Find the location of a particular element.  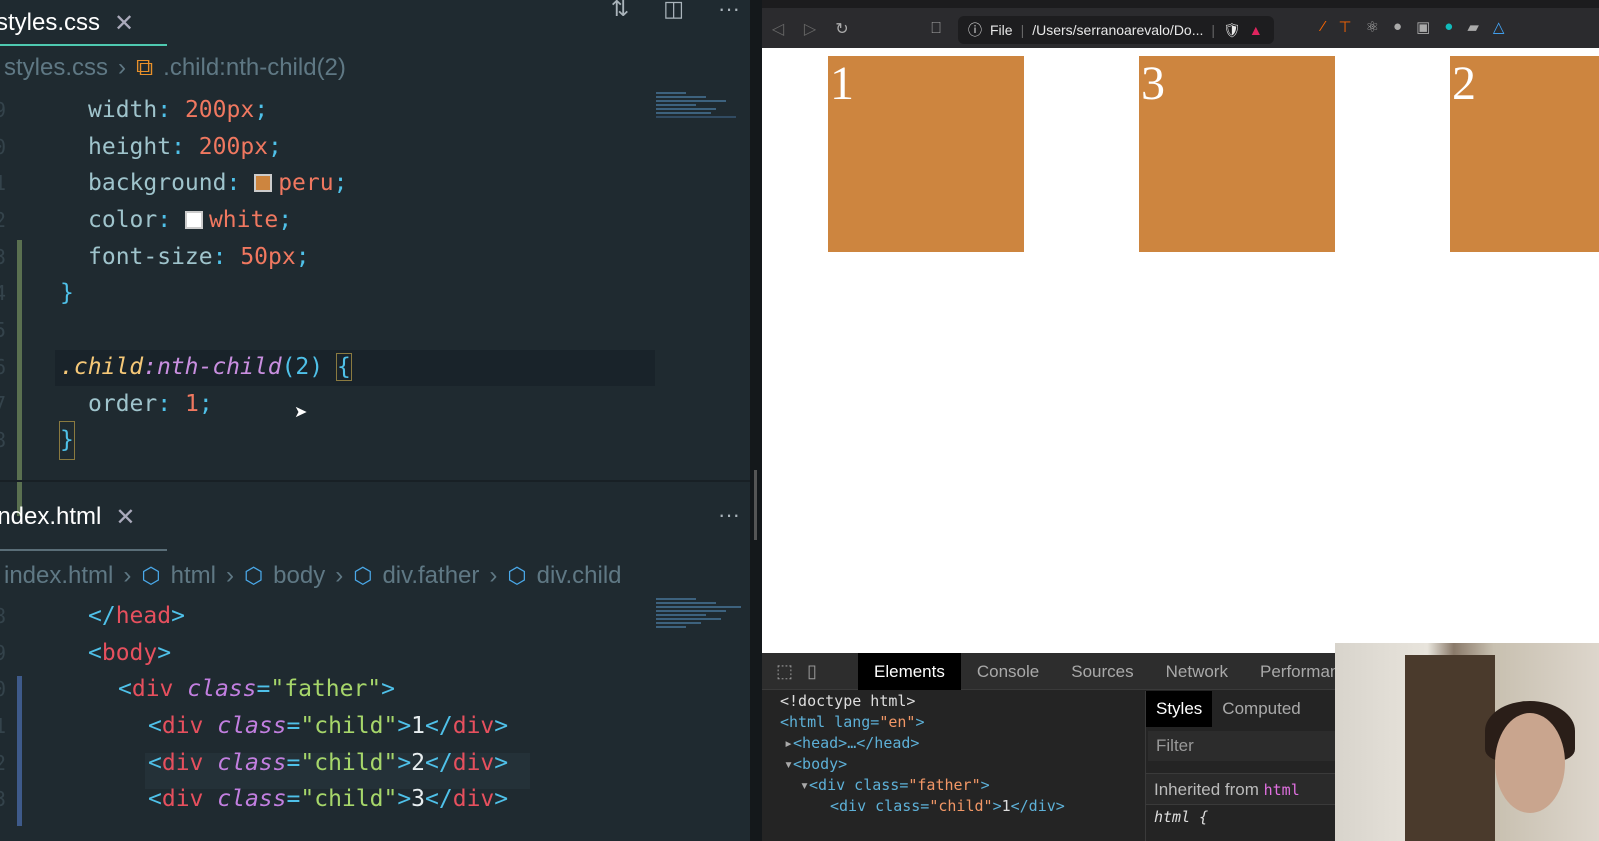

css-property: background is located at coordinates (157, 183).